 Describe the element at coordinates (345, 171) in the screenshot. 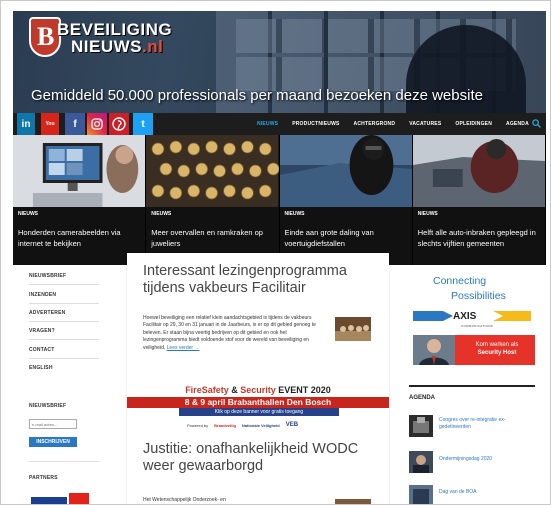

I see `car-thief-image` at that location.